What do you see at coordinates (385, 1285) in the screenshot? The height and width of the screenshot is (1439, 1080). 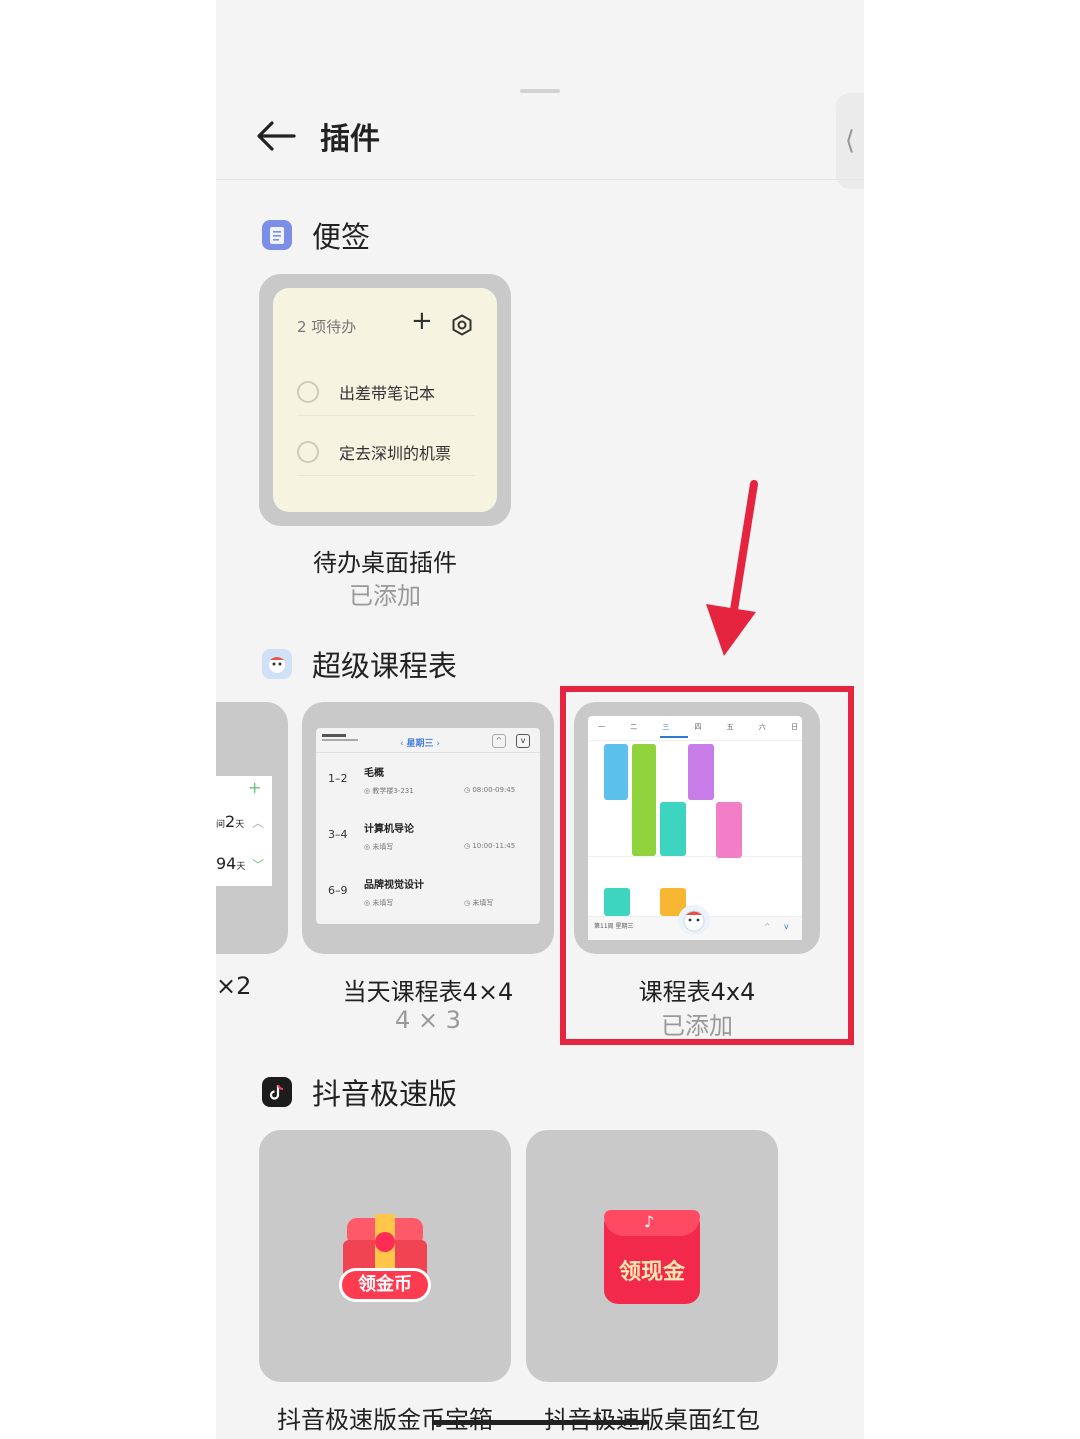 I see `claim-coin-label: 领金币` at bounding box center [385, 1285].